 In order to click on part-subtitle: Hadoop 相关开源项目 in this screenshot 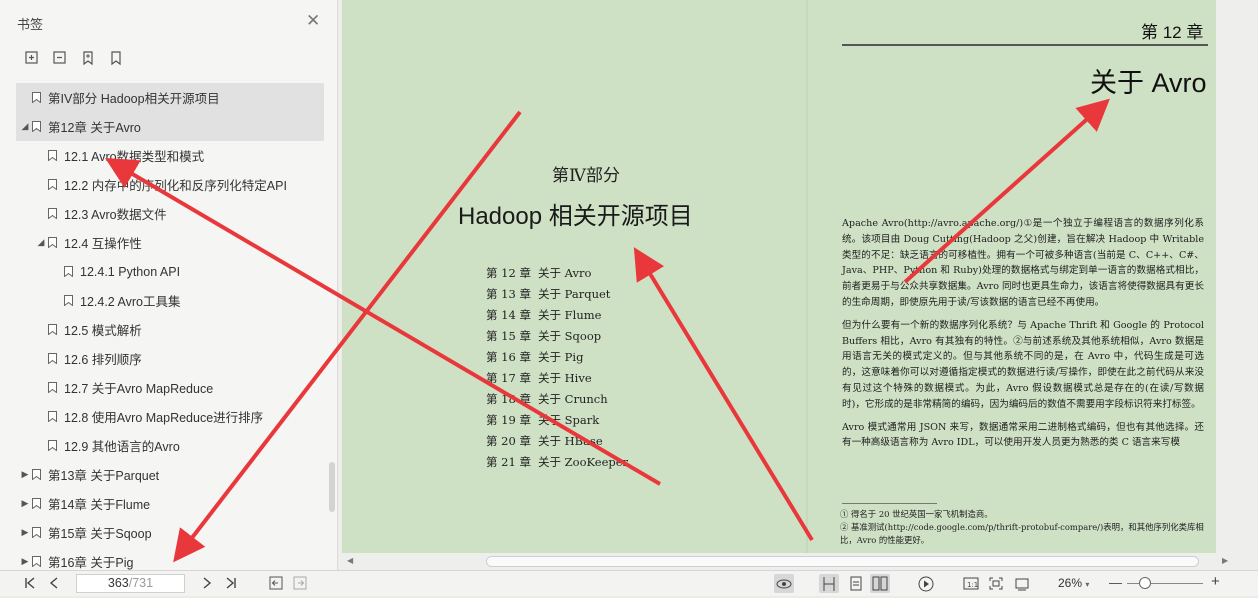, I will do `click(575, 216)`.